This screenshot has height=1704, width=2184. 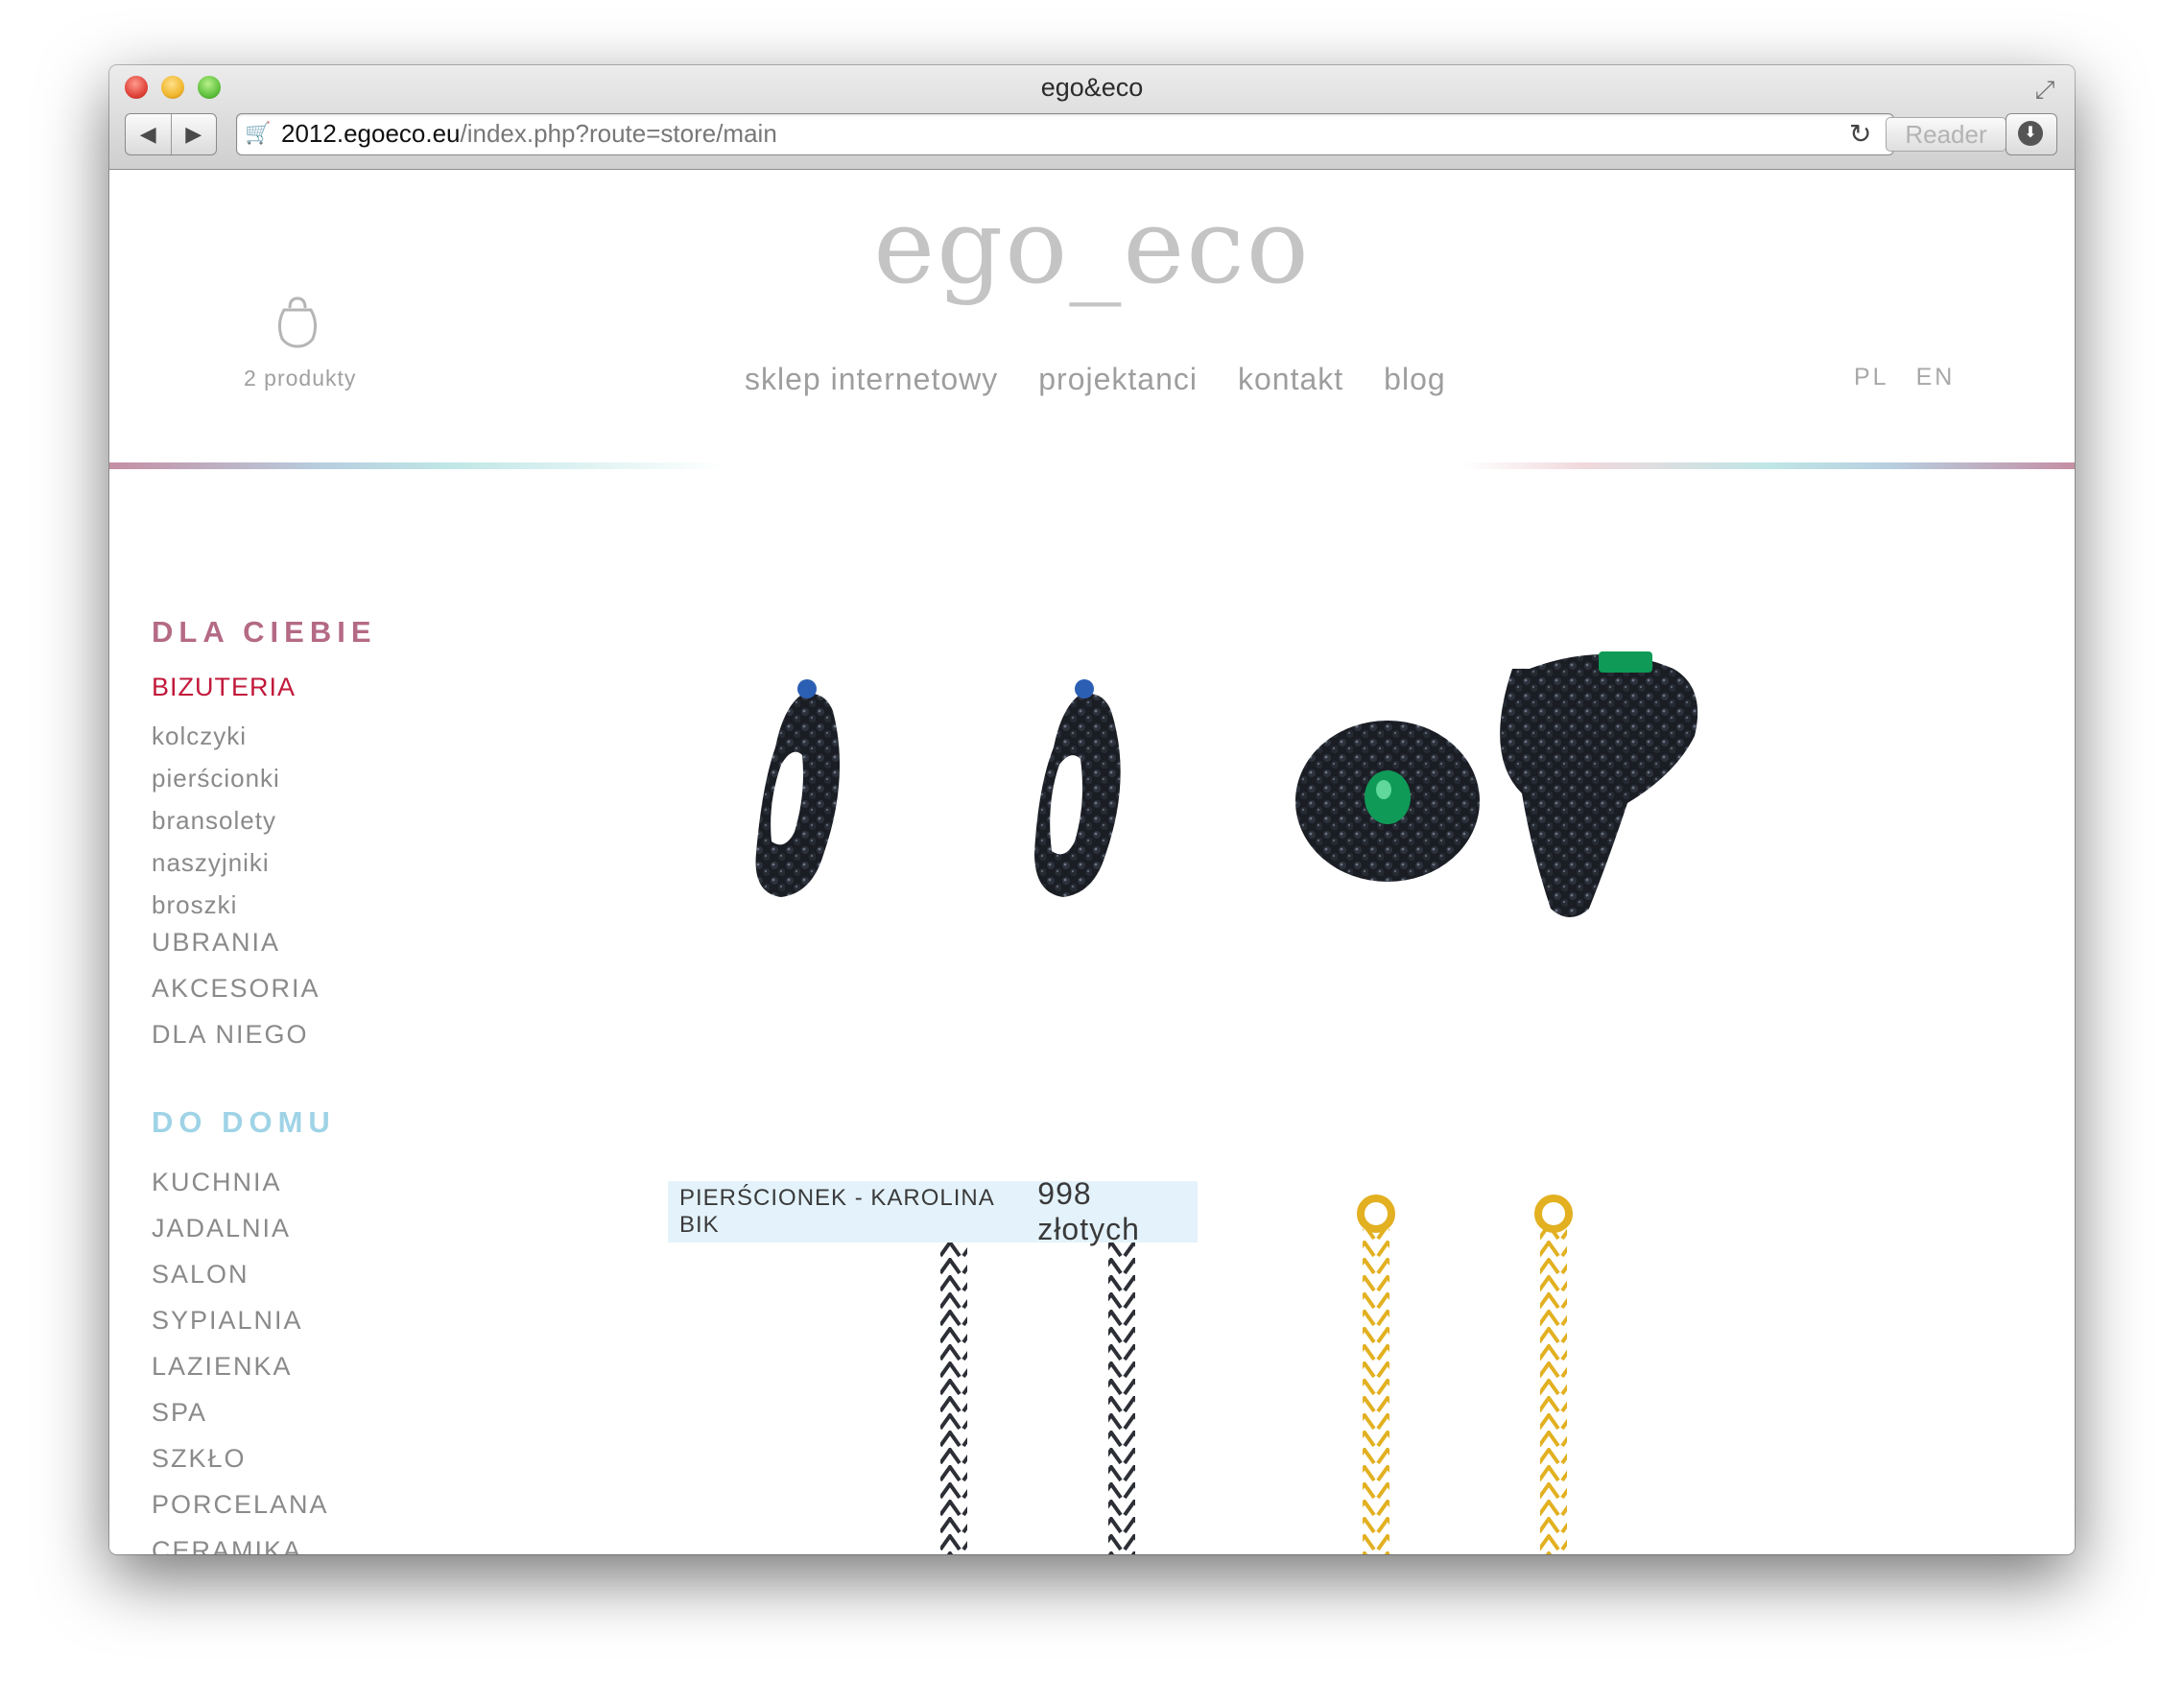 What do you see at coordinates (1088, 1211) in the screenshot?
I see `product-price: 998 złotych` at bounding box center [1088, 1211].